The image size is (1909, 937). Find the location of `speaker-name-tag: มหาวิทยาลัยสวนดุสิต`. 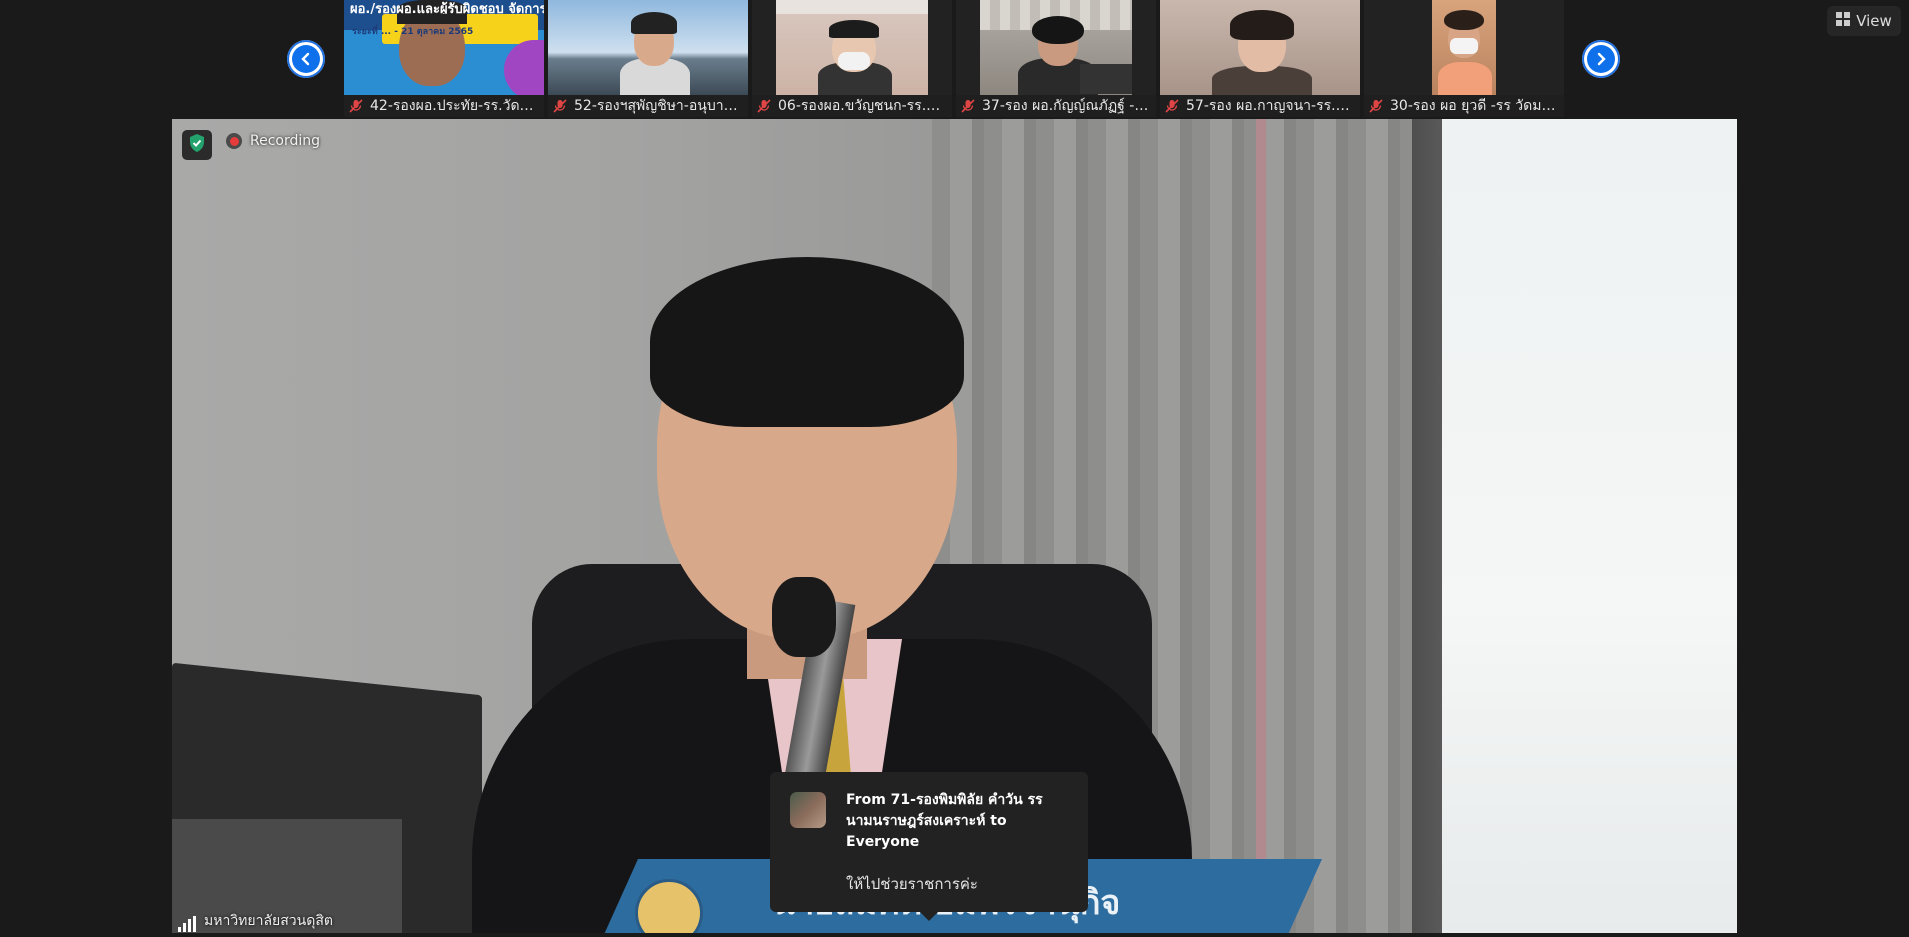

speaker-name-tag: มหาวิทยาลัยสวนดุสิต is located at coordinates (255, 921).